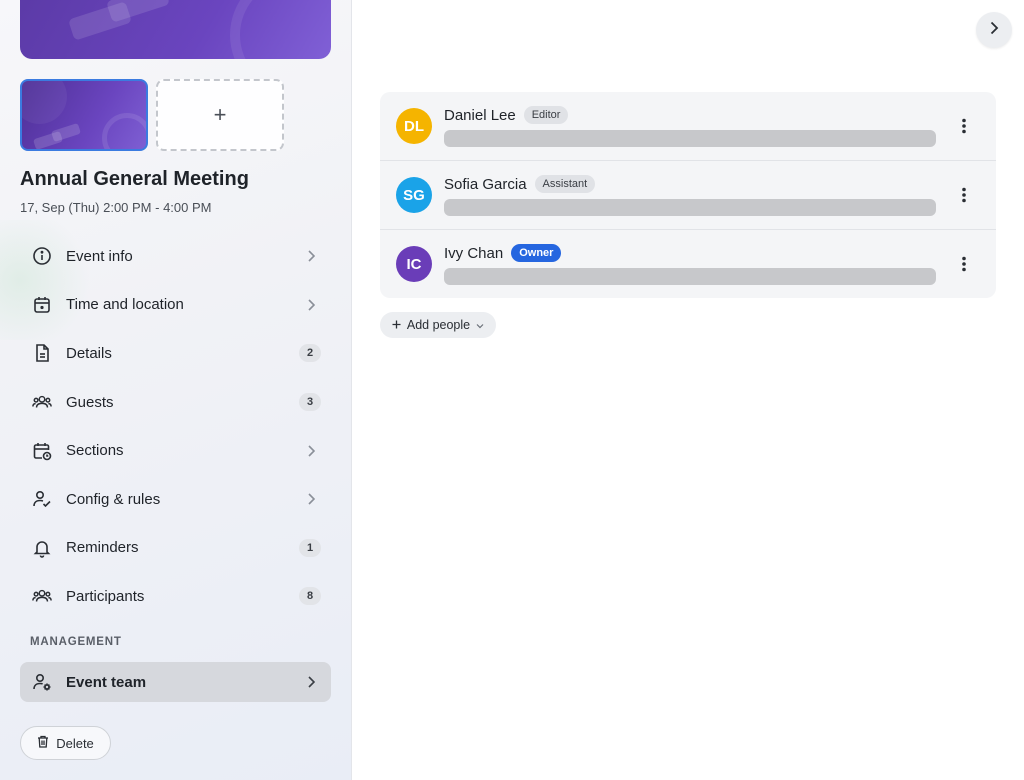 Image resolution: width=1024 pixels, height=780 pixels. What do you see at coordinates (546, 115) in the screenshot?
I see `role-badge: Editor` at bounding box center [546, 115].